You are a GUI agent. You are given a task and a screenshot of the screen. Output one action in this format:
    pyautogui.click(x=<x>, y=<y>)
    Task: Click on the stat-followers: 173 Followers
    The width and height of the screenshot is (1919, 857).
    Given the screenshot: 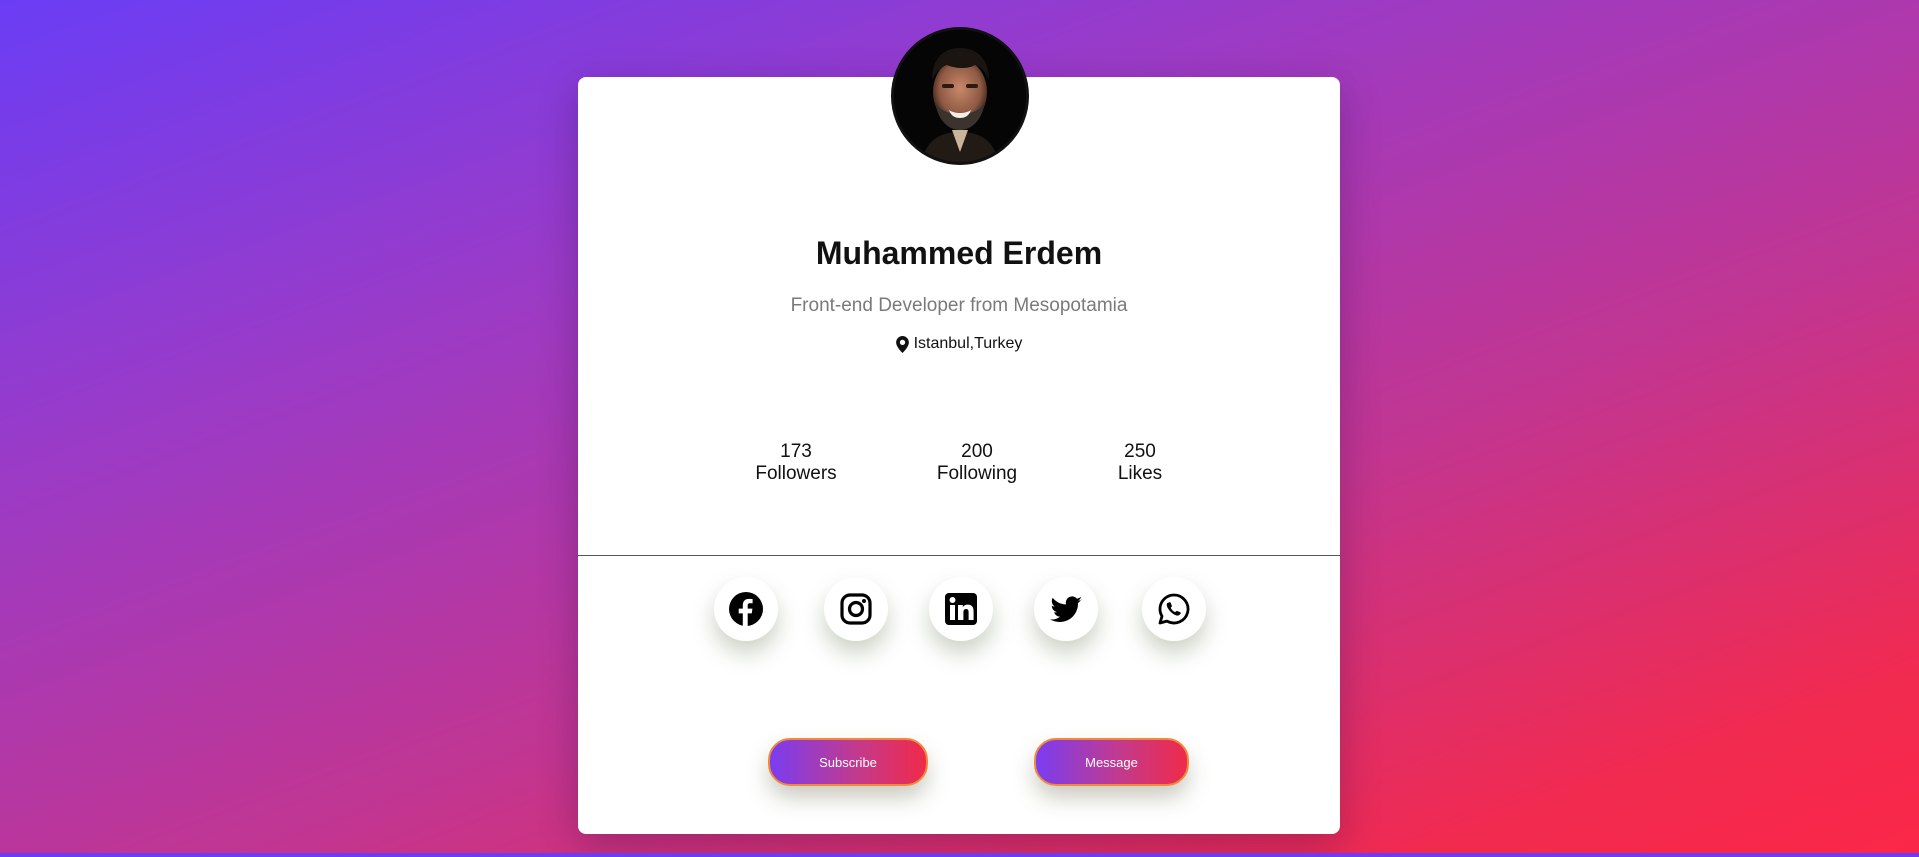 What is the action you would take?
    pyautogui.click(x=796, y=463)
    